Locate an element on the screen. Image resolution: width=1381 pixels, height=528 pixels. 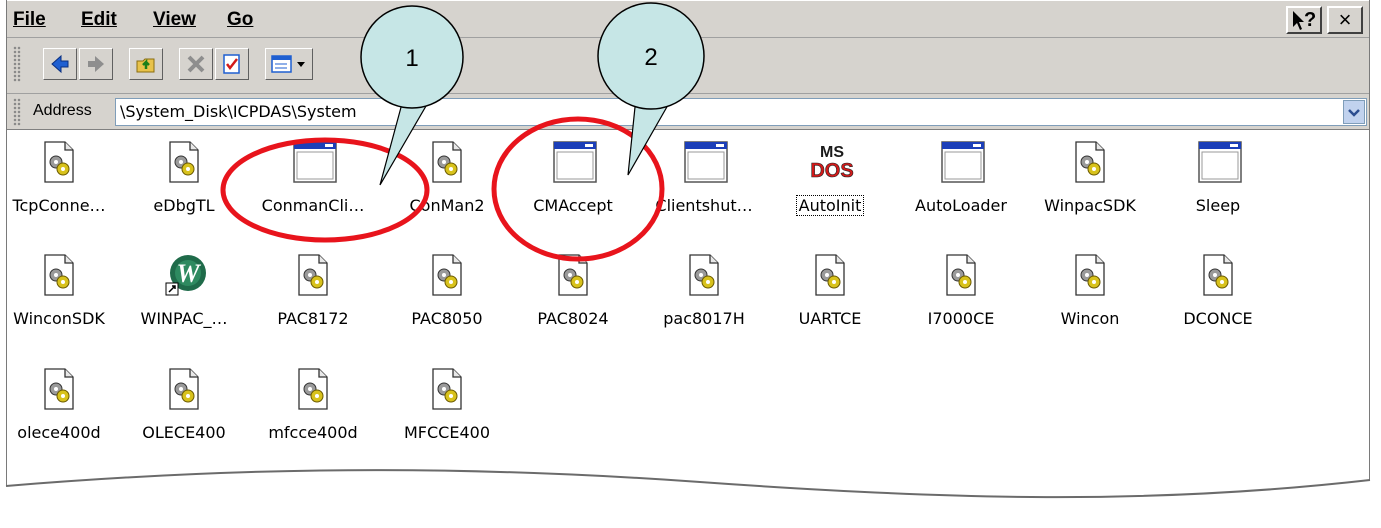
file-item: pac8017H is located at coordinates (704, 290).